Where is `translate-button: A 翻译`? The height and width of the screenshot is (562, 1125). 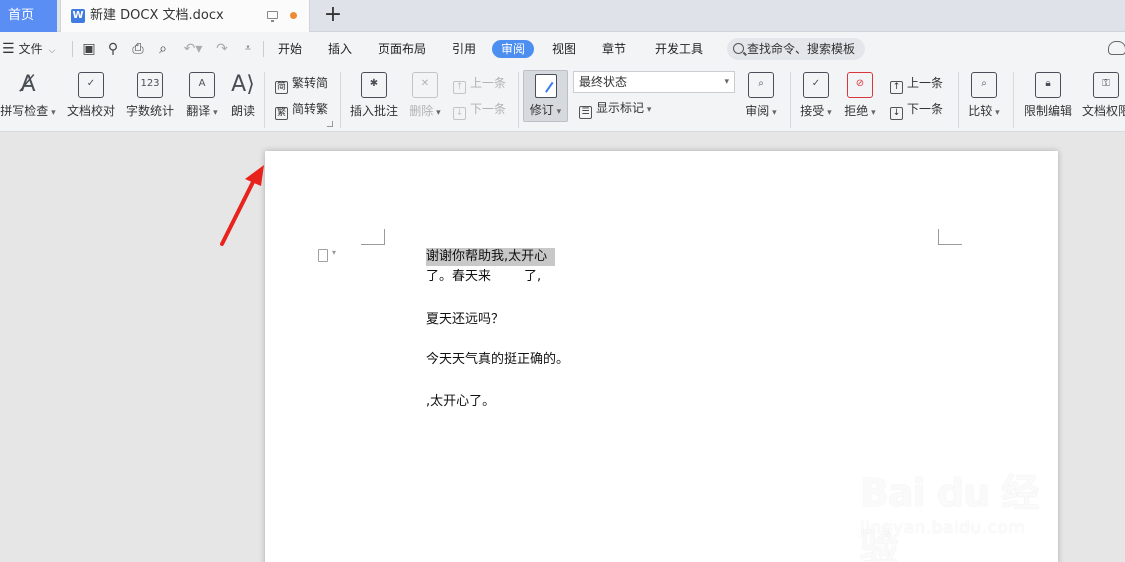 translate-button: A 翻译 is located at coordinates (202, 99).